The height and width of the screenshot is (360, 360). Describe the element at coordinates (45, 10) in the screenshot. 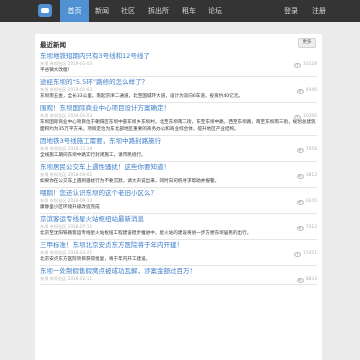

I see `chat-bubble-logo-icon` at that location.